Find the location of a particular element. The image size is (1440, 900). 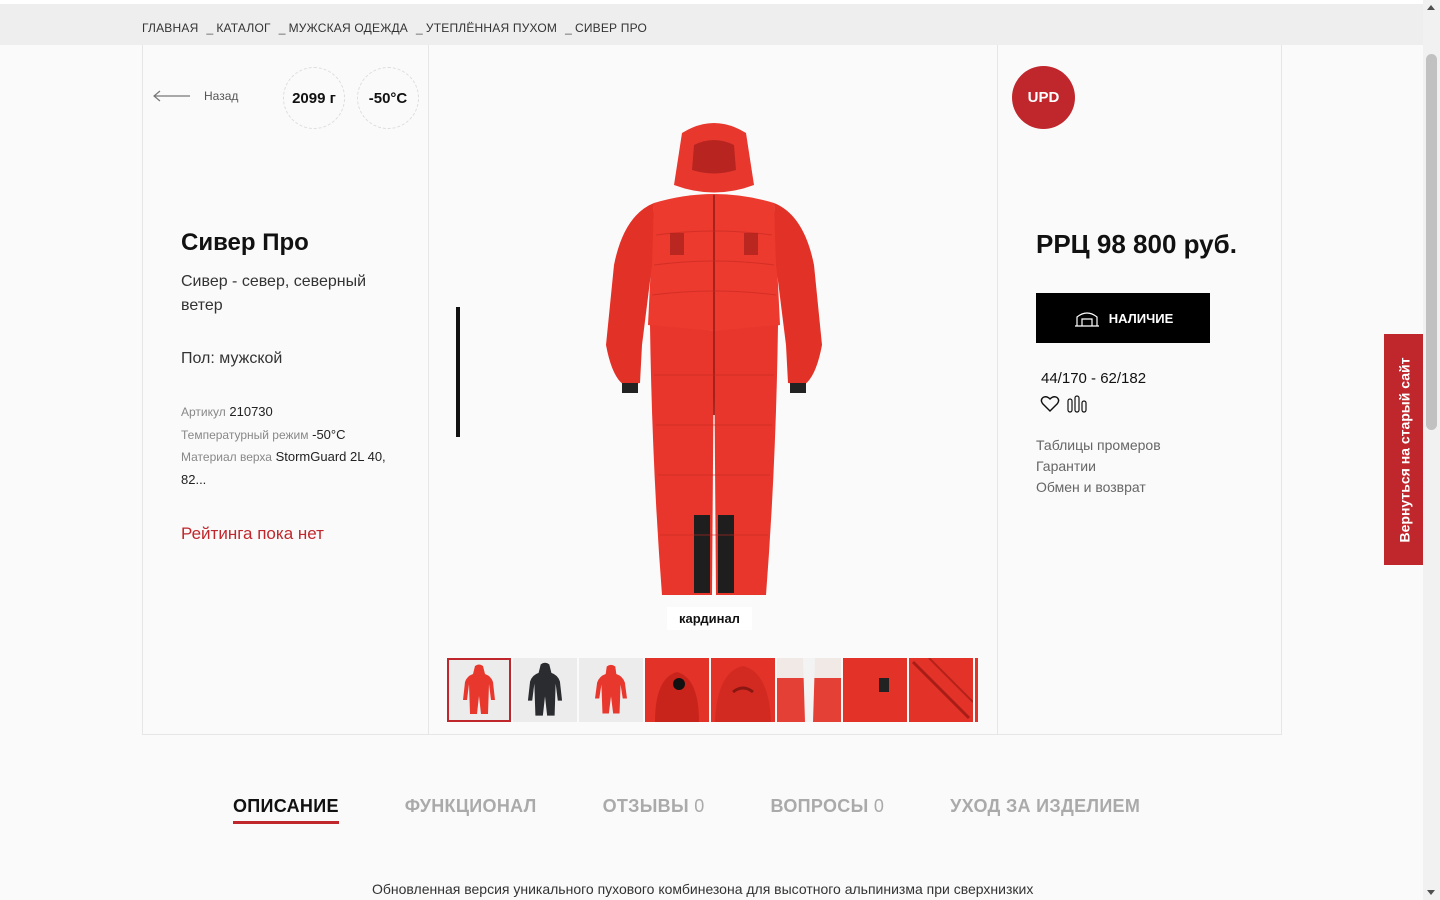

stock-button-label: НАЛИЧИЕ is located at coordinates (1141, 318).